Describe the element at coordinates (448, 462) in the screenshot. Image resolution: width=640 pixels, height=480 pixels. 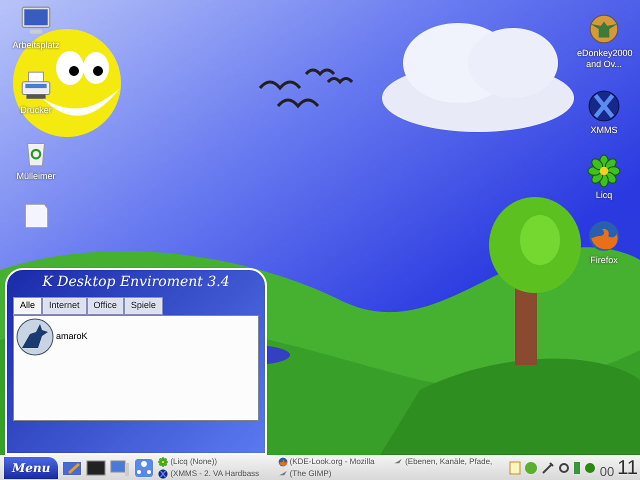
I see `task-button: (Ebenen, Kanäle, Pfade,` at that location.